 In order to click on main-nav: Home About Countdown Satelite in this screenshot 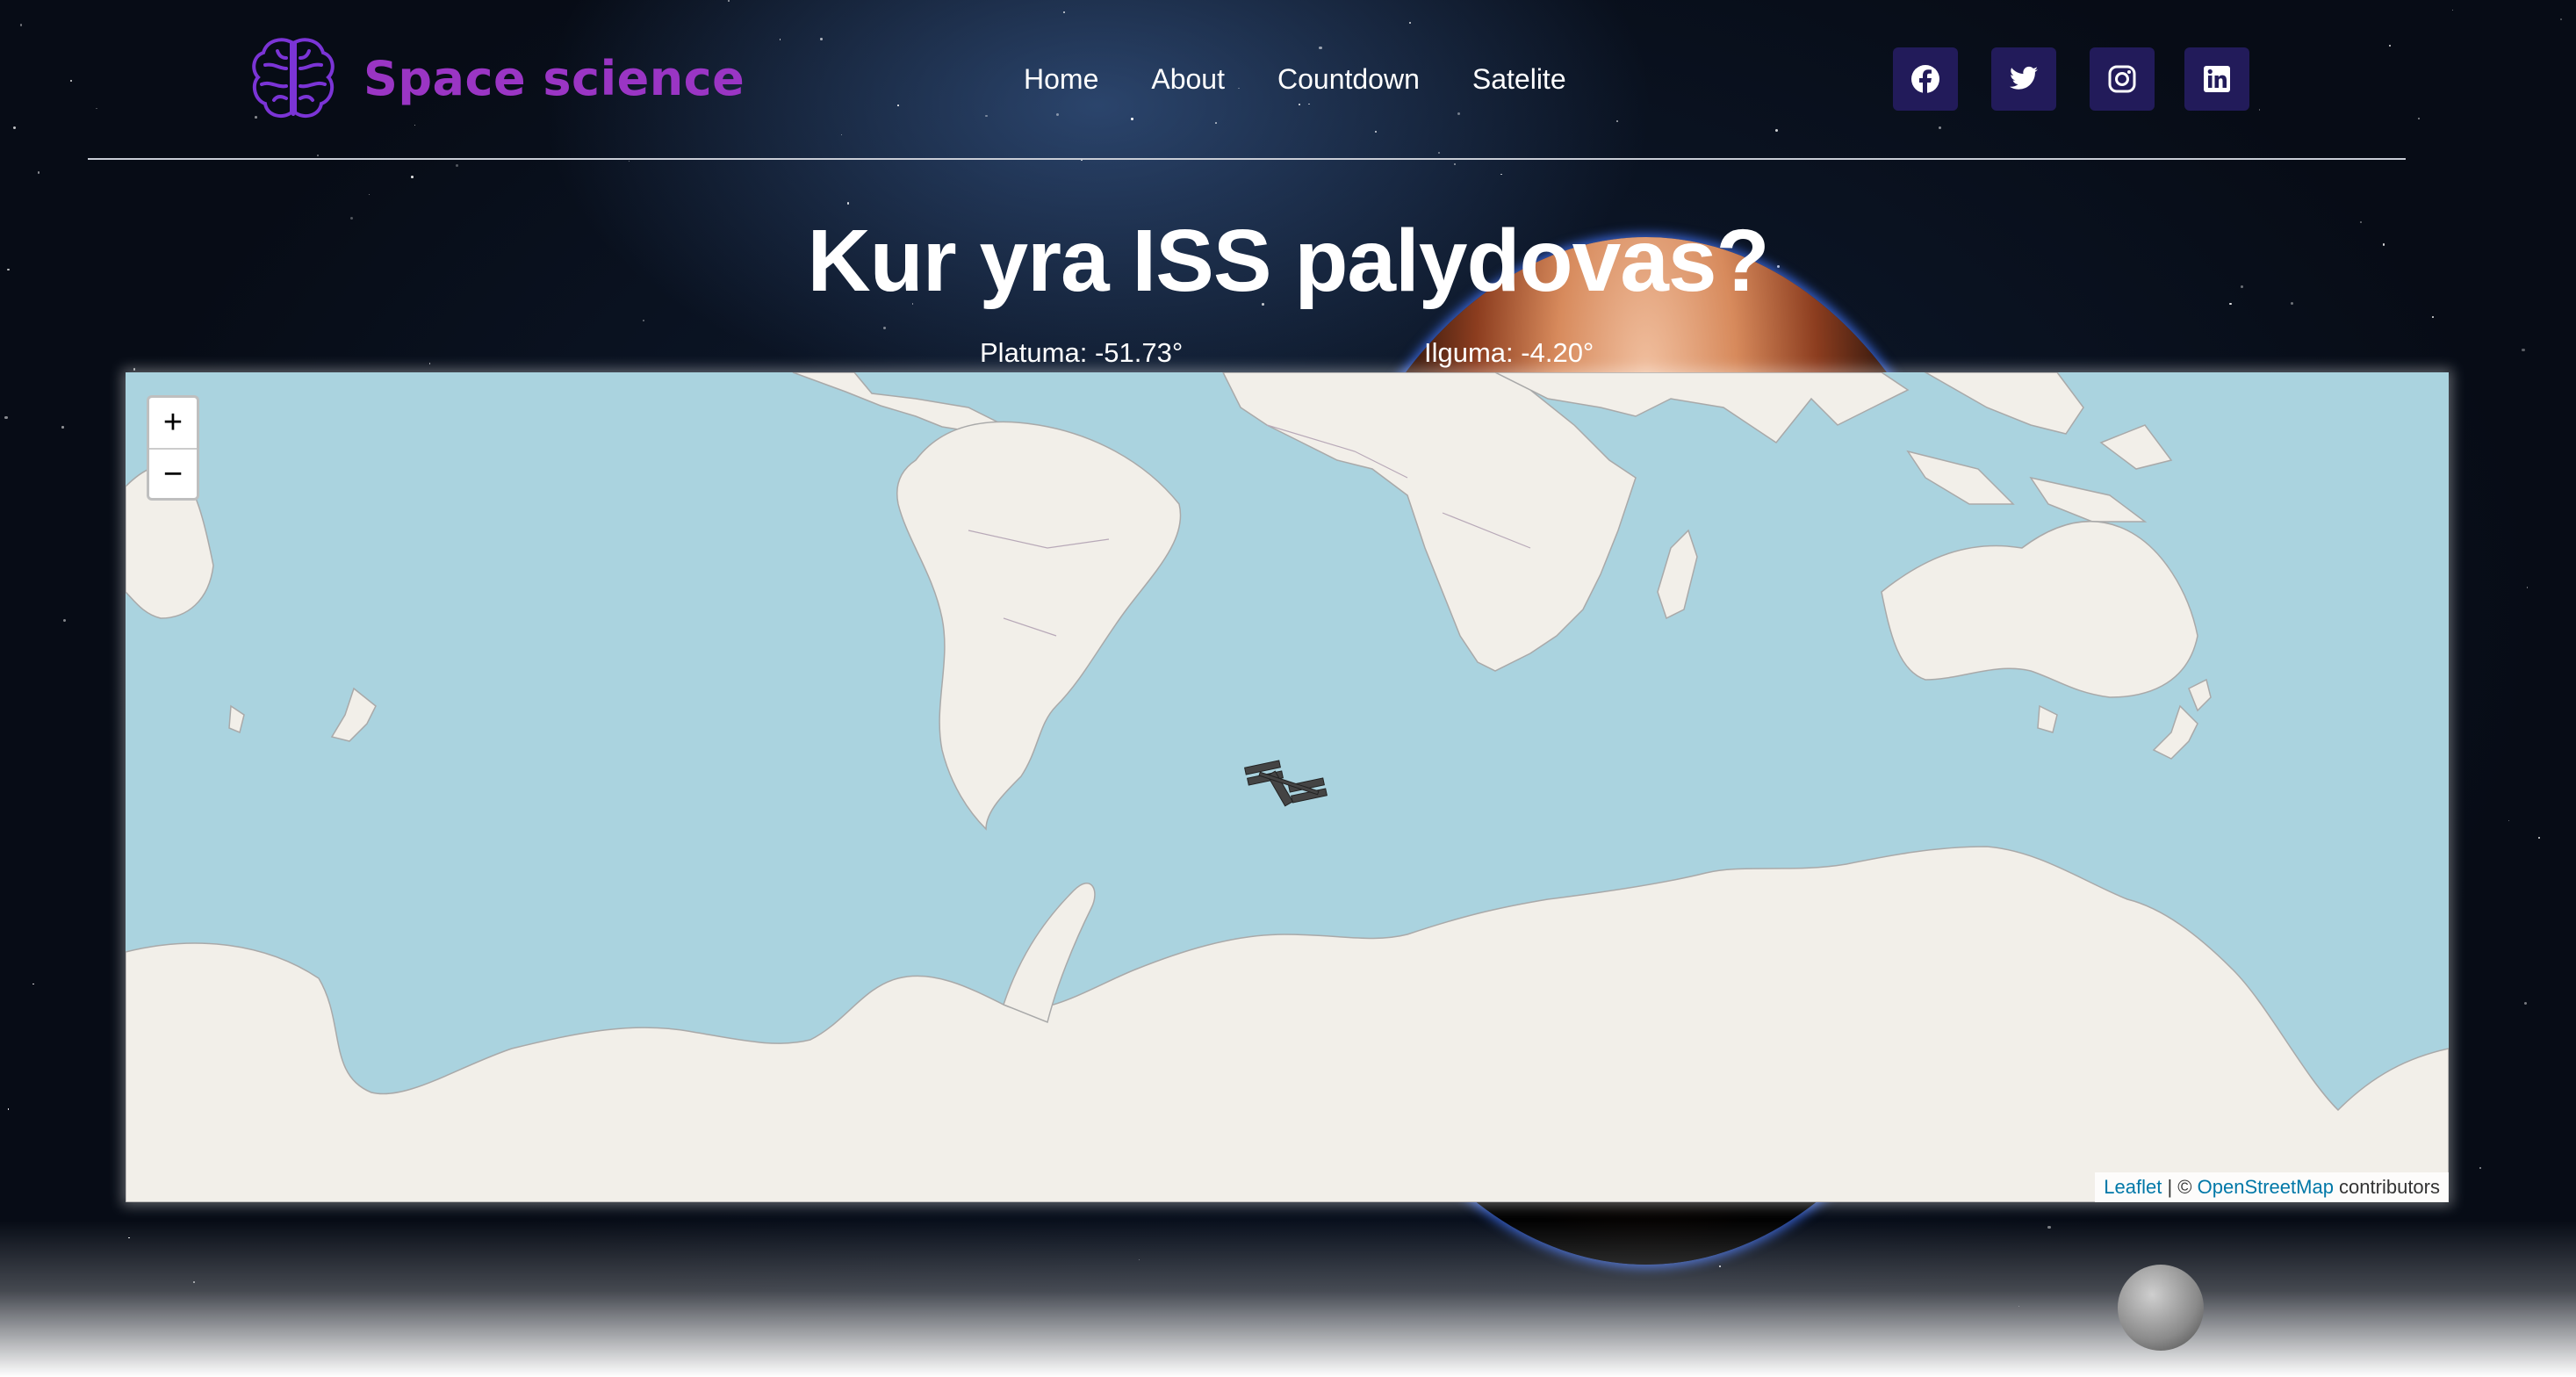, I will do `click(1295, 79)`.